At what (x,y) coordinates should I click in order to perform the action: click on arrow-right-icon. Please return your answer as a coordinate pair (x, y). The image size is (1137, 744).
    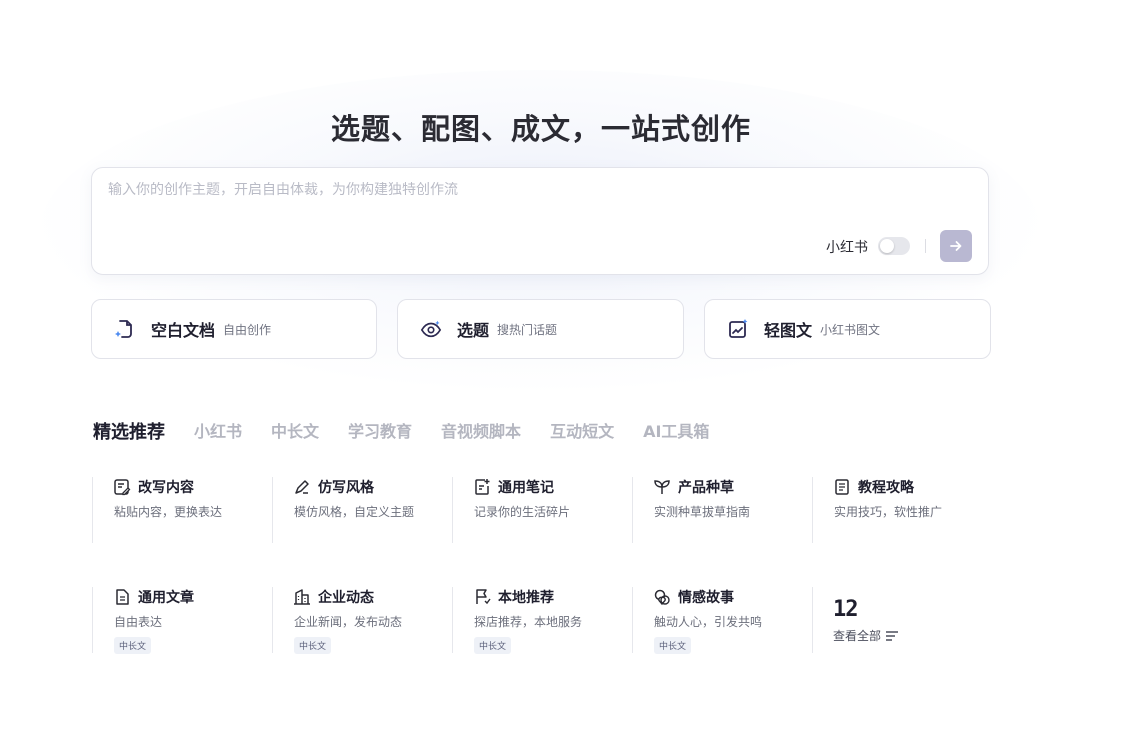
    Looking at the image, I should click on (956, 246).